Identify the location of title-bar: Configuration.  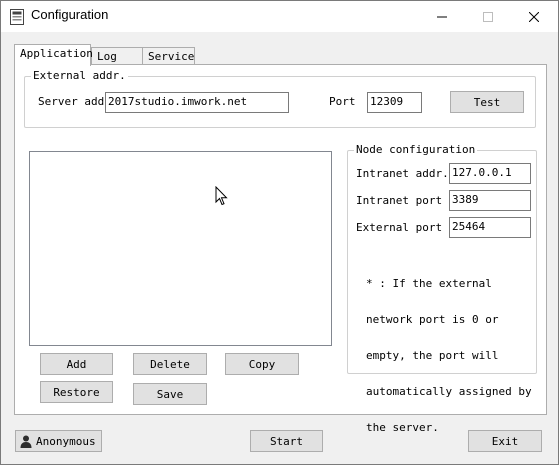
(279, 16).